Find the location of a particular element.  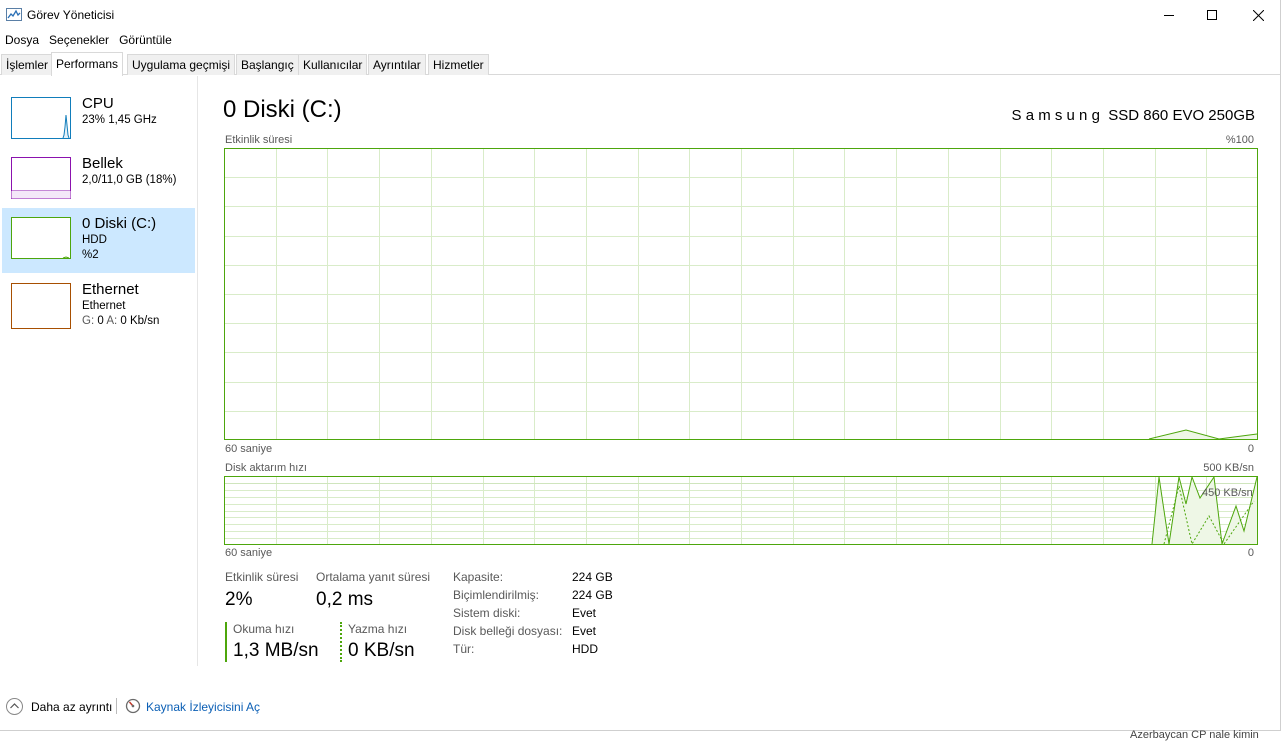

fewer-details-button-icon is located at coordinates (14, 706).